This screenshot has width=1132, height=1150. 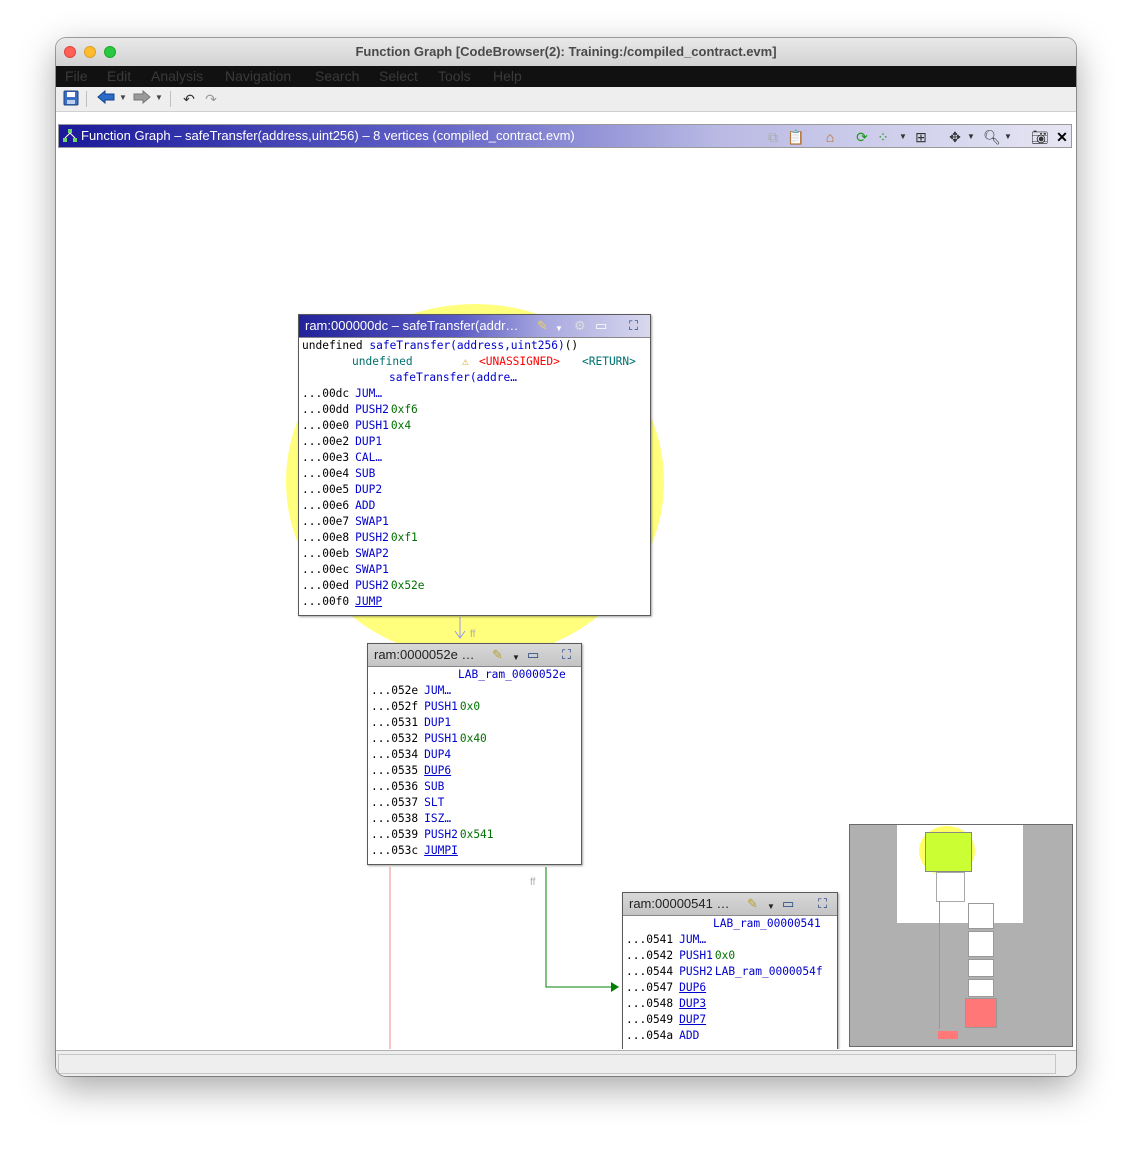 What do you see at coordinates (401, 425) in the screenshot?
I see `instruction-operand: 0x4` at bounding box center [401, 425].